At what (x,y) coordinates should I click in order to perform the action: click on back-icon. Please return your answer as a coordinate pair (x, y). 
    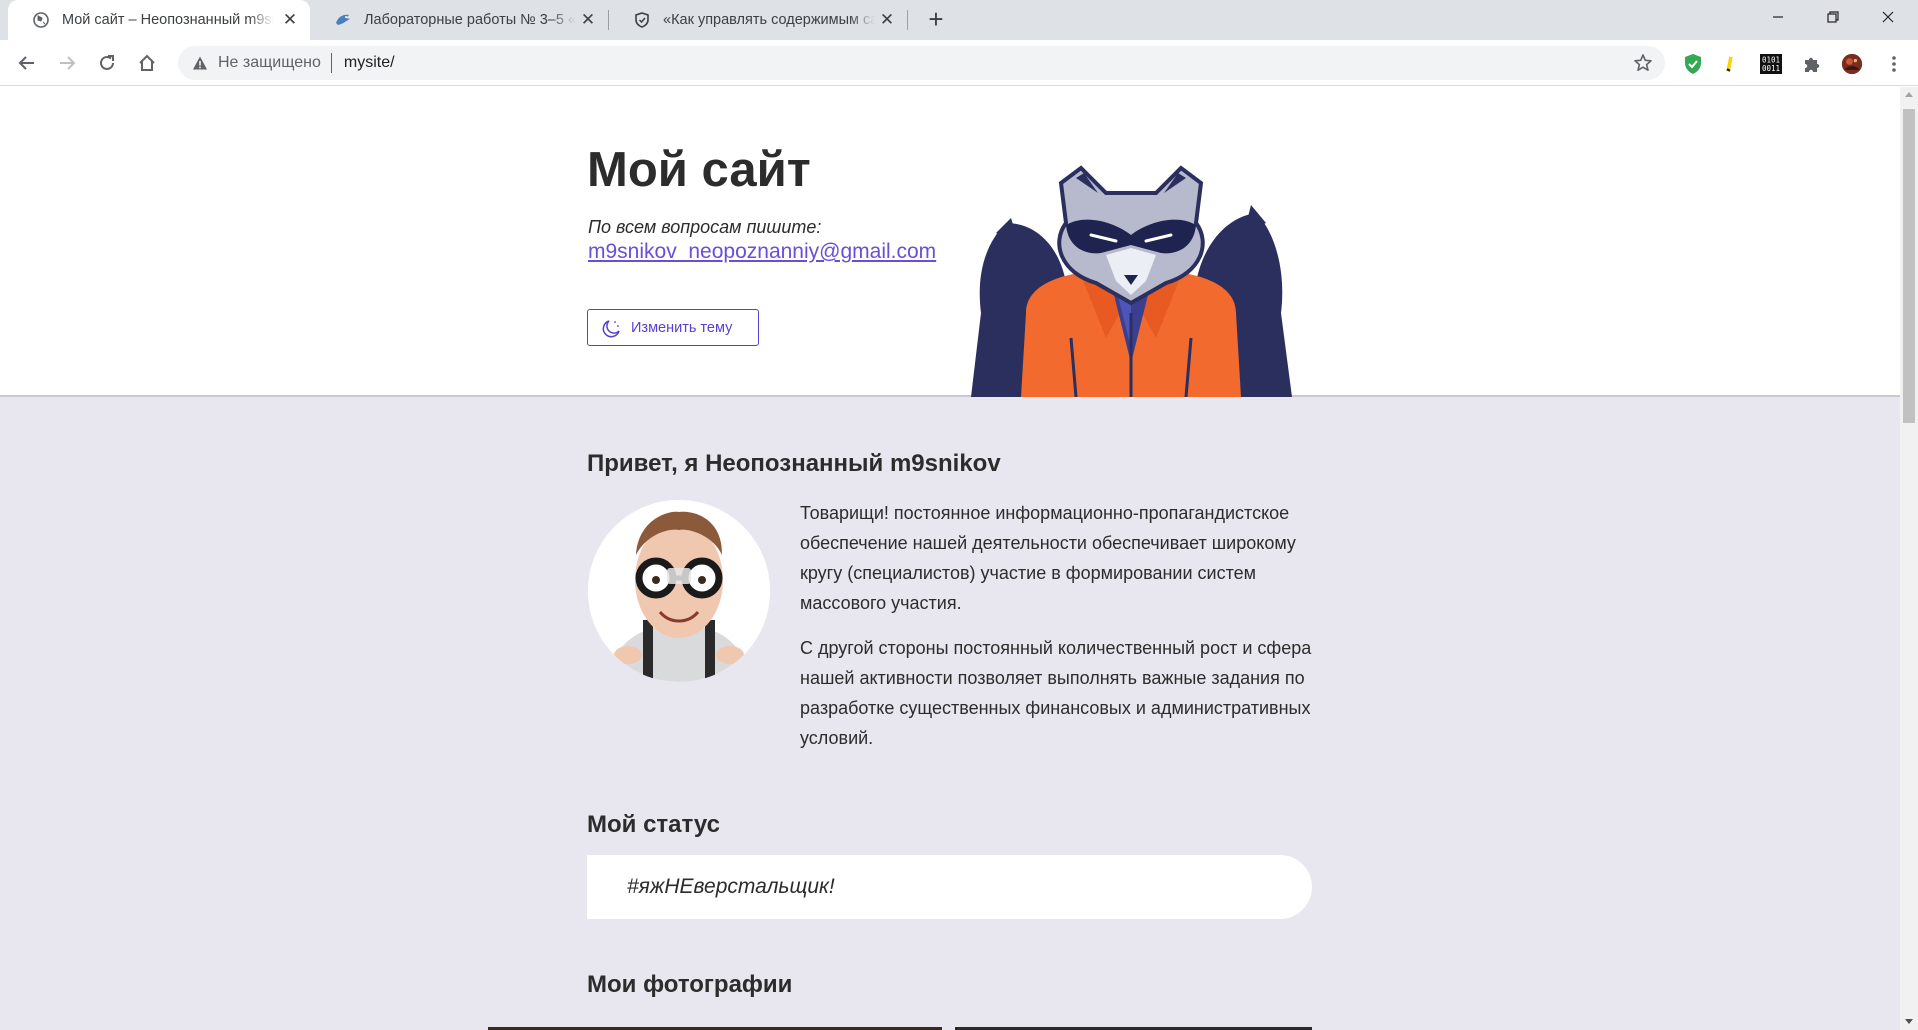
    Looking at the image, I should click on (27, 63).